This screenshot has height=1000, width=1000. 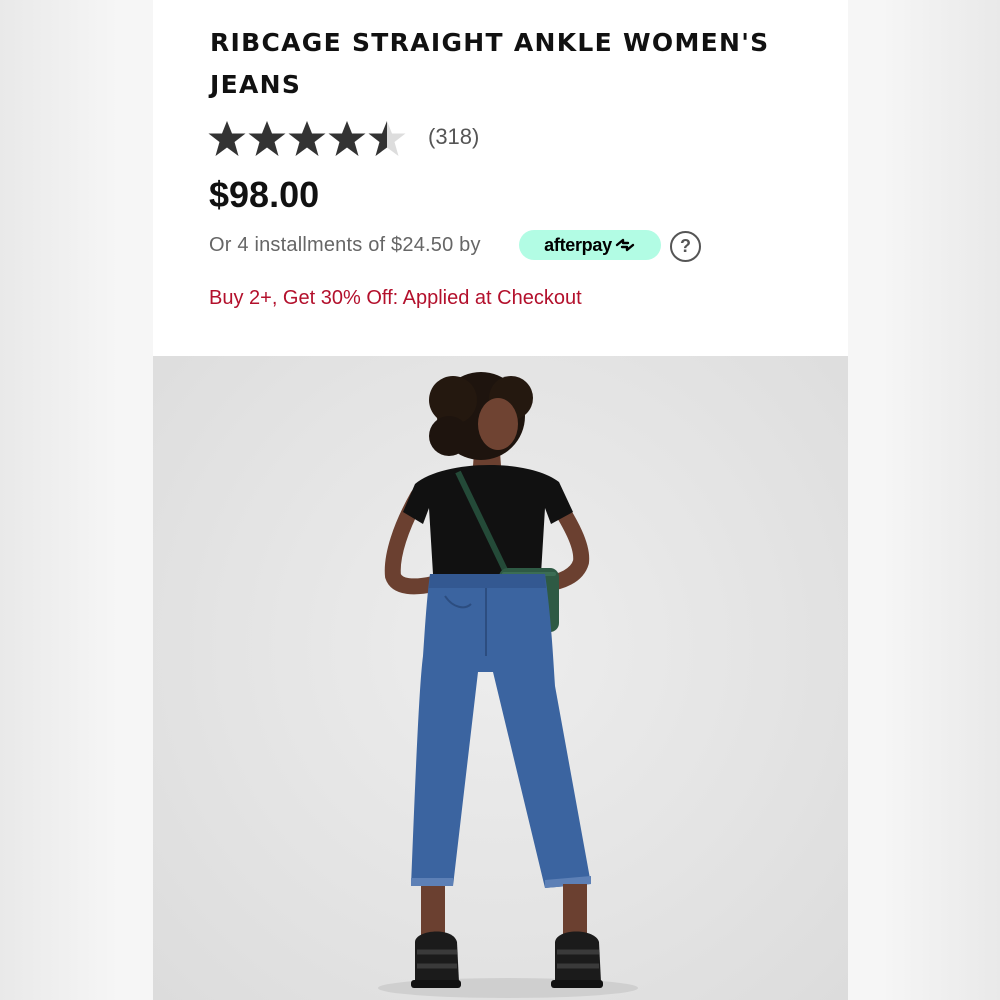 I want to click on review-count: (318), so click(x=453, y=137).